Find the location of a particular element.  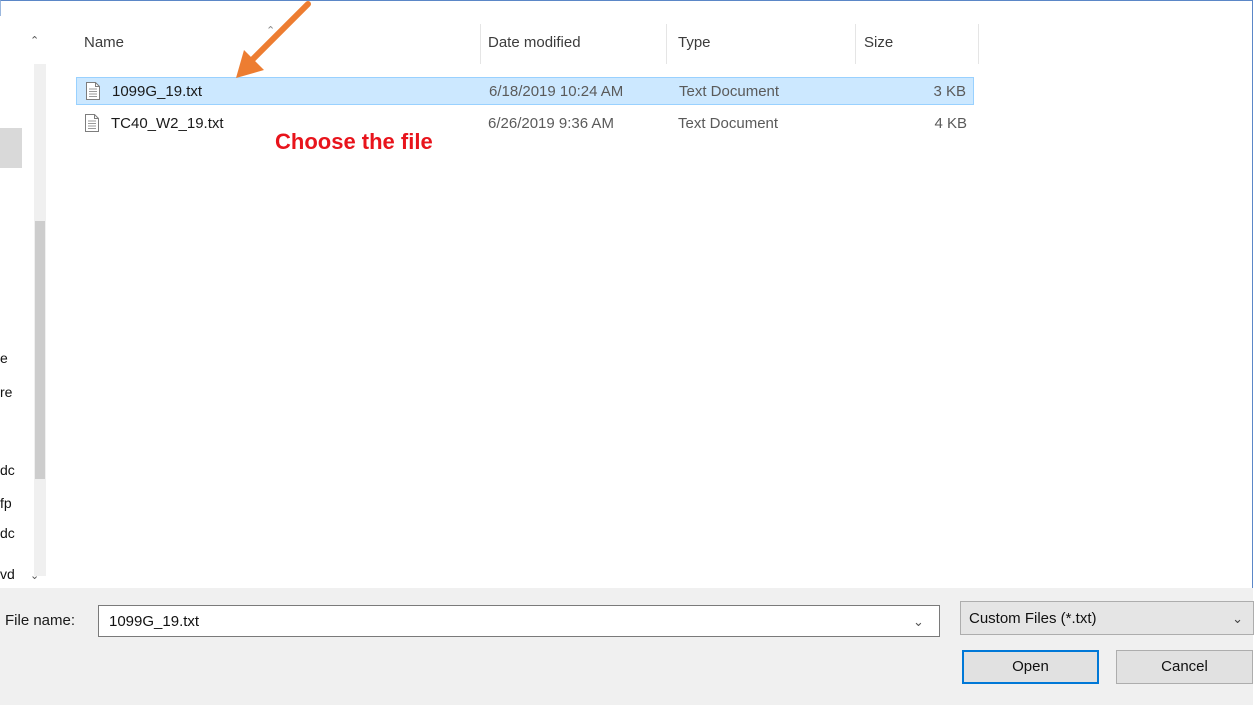

nav-selected-item is located at coordinates (11, 148).